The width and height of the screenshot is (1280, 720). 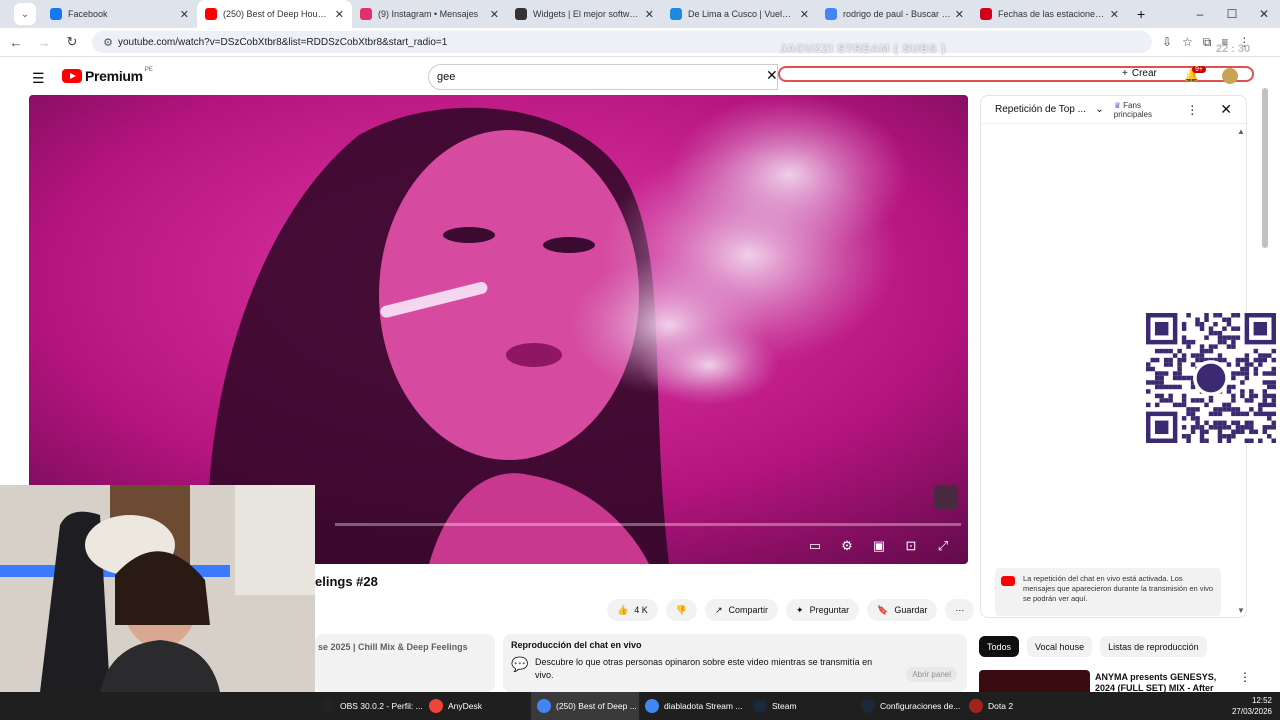 I want to click on clock-time: 12:52, so click(x=1261, y=700).